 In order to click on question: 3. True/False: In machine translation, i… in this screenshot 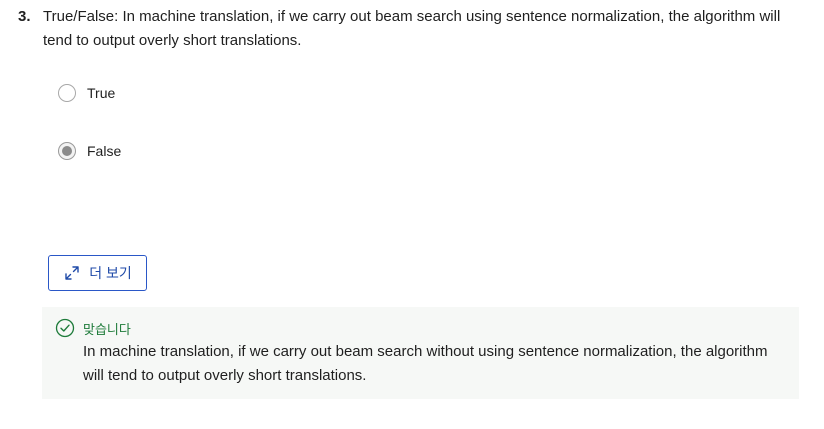, I will do `click(408, 29)`.